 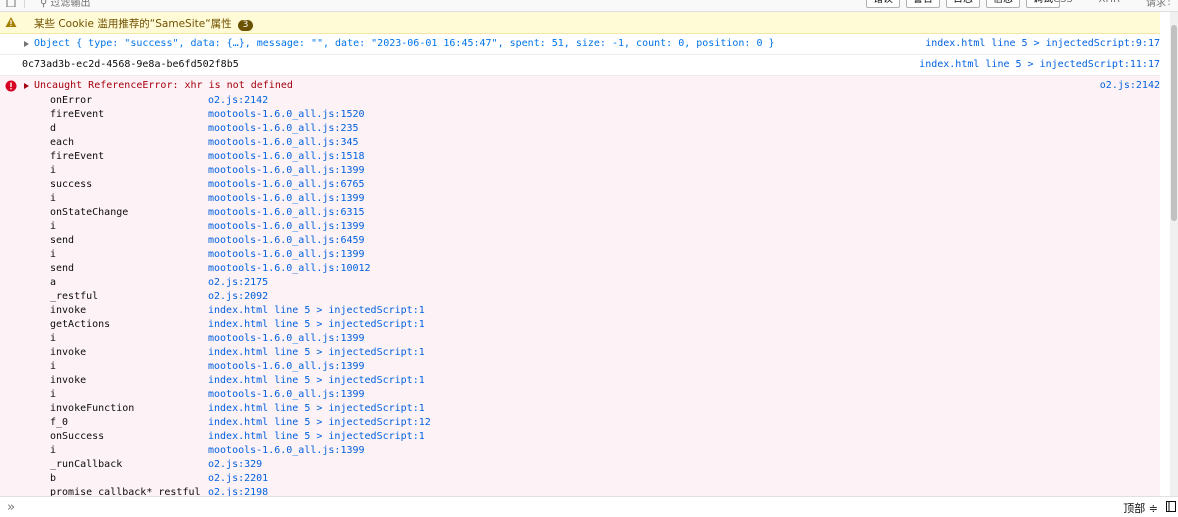 I want to click on error-icon, so click(x=11, y=86).